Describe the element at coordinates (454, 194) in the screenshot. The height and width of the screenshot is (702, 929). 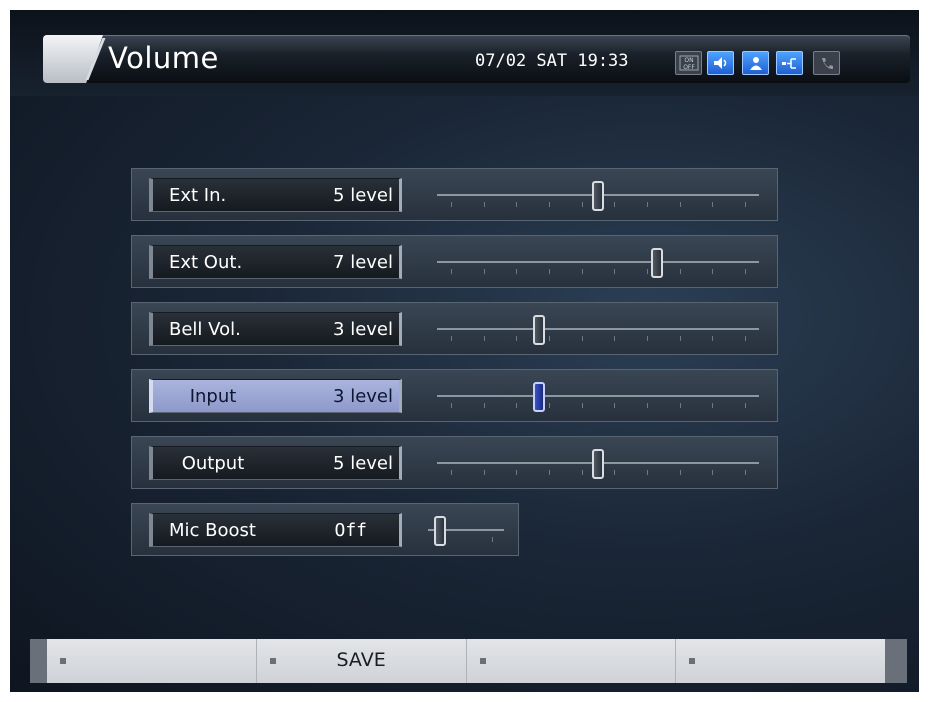
I see `setting-row: Ext In. 5 level` at that location.